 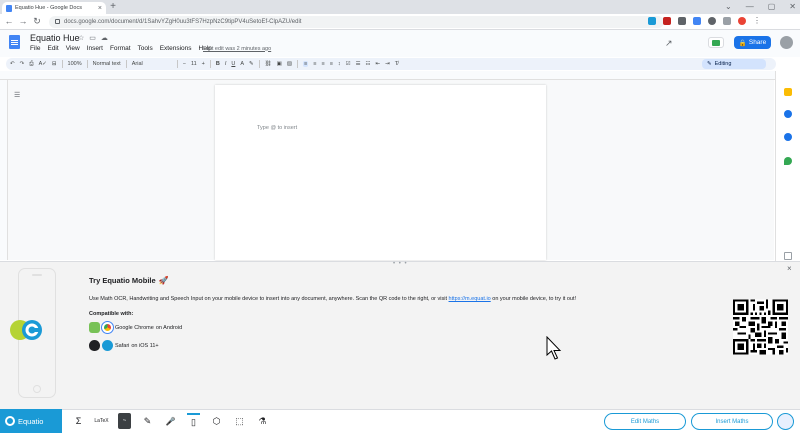 What do you see at coordinates (31, 421) in the screenshot?
I see `equatio-menu-button: Equatio` at bounding box center [31, 421].